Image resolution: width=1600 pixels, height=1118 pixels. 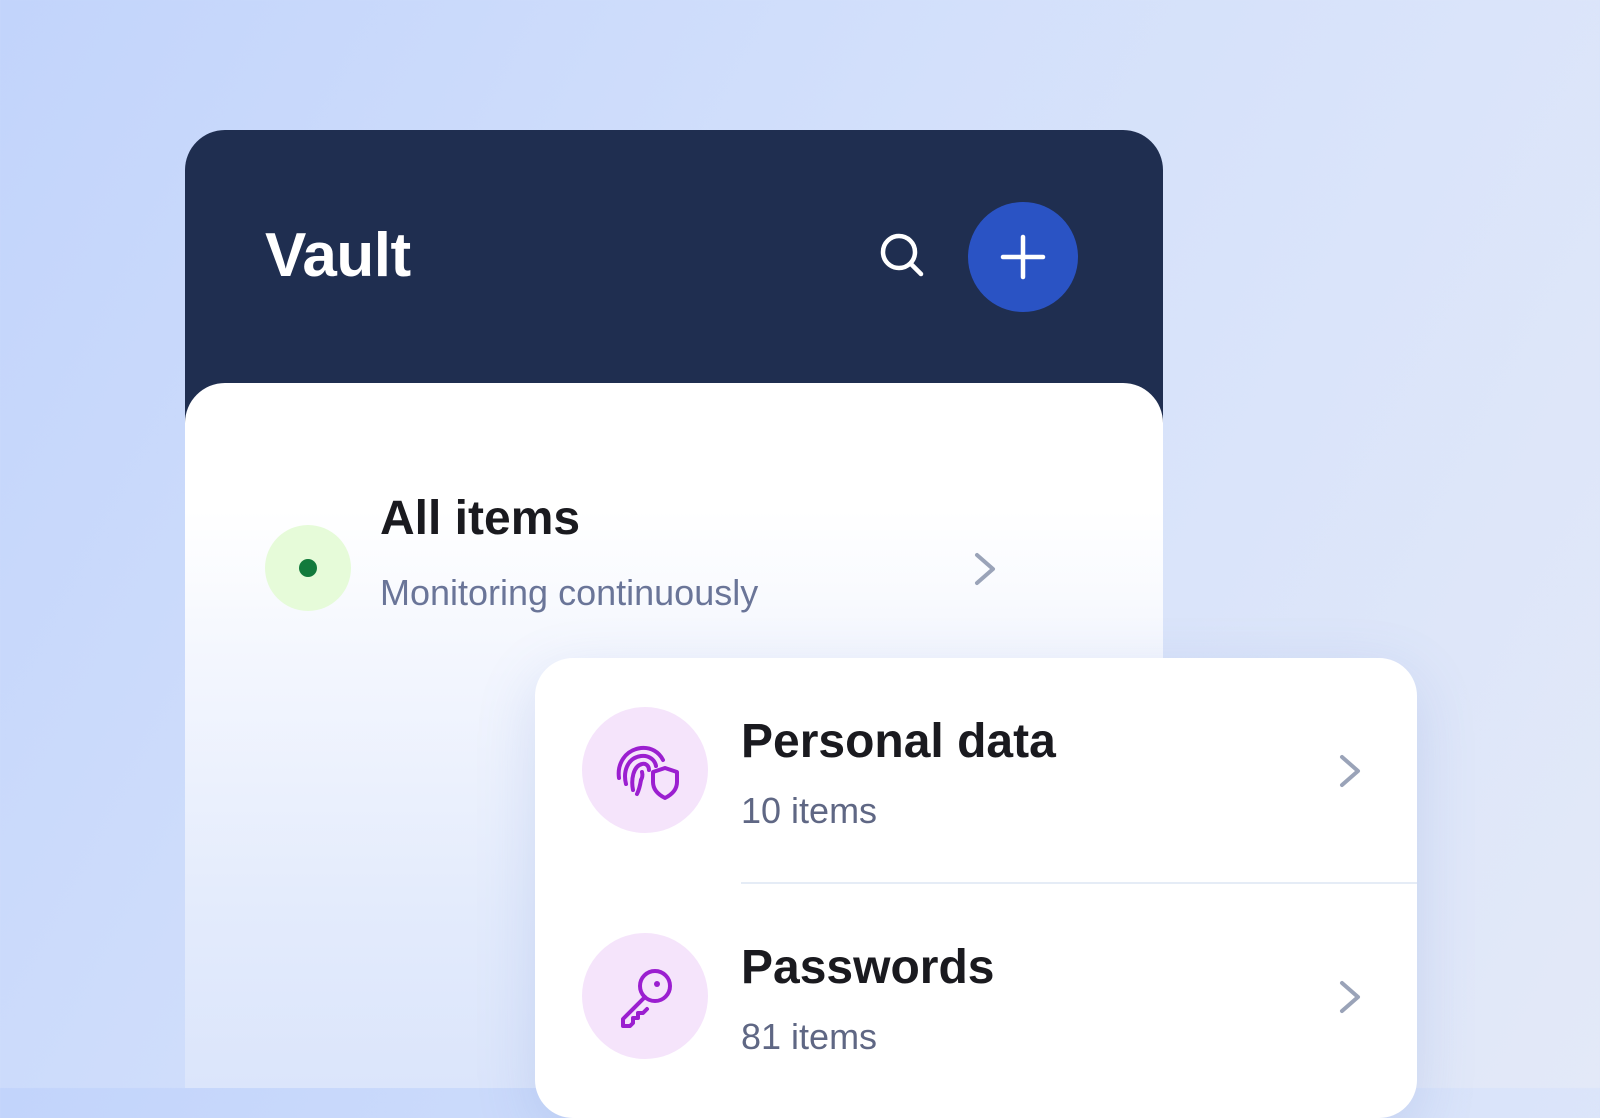 I want to click on category-row-personal-data: Personal data 10 items, so click(x=976, y=771).